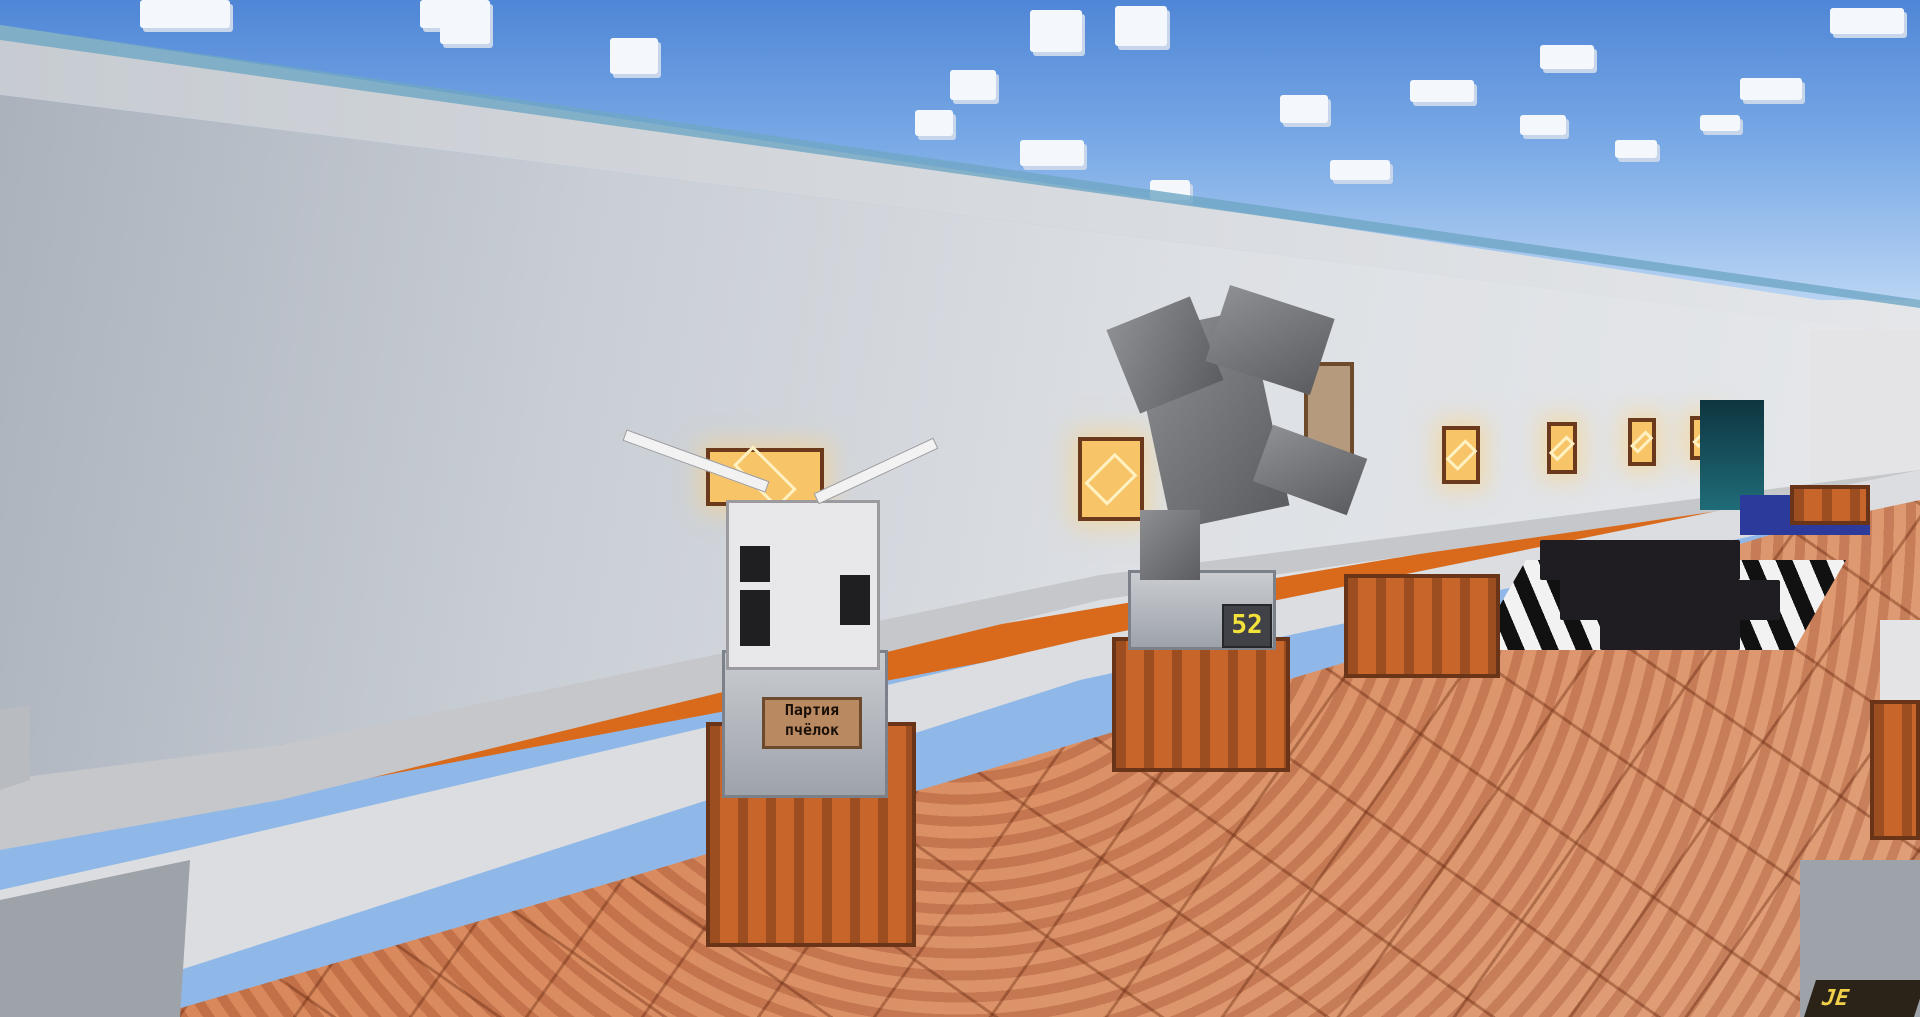  Describe the element at coordinates (1865, 410) in the screenshot. I see `end-wall` at that location.